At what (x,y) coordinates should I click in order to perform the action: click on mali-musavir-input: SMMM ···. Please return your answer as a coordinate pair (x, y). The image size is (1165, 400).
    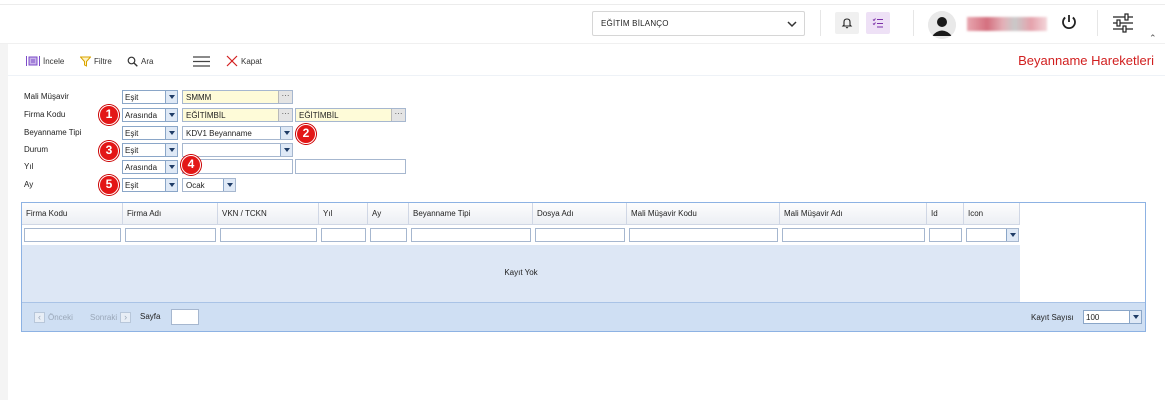
    Looking at the image, I should click on (237, 97).